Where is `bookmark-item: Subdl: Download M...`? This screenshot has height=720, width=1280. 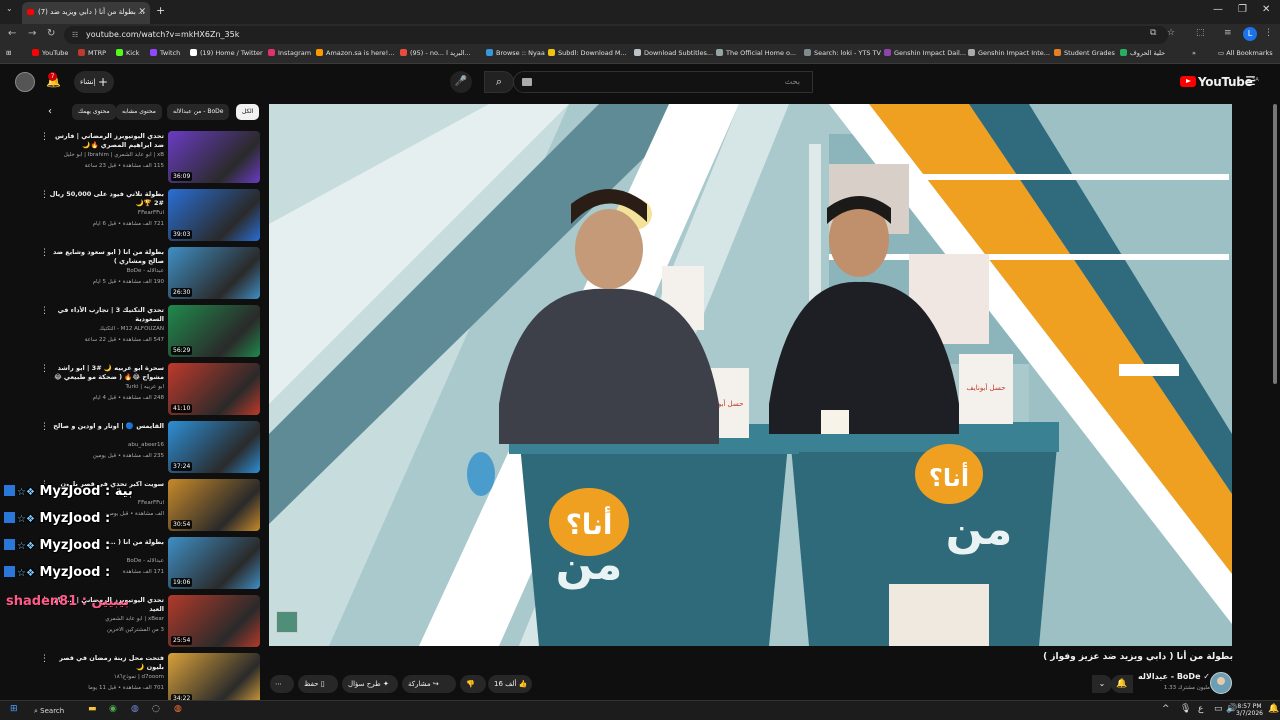 bookmark-item: Subdl: Download M... is located at coordinates (587, 53).